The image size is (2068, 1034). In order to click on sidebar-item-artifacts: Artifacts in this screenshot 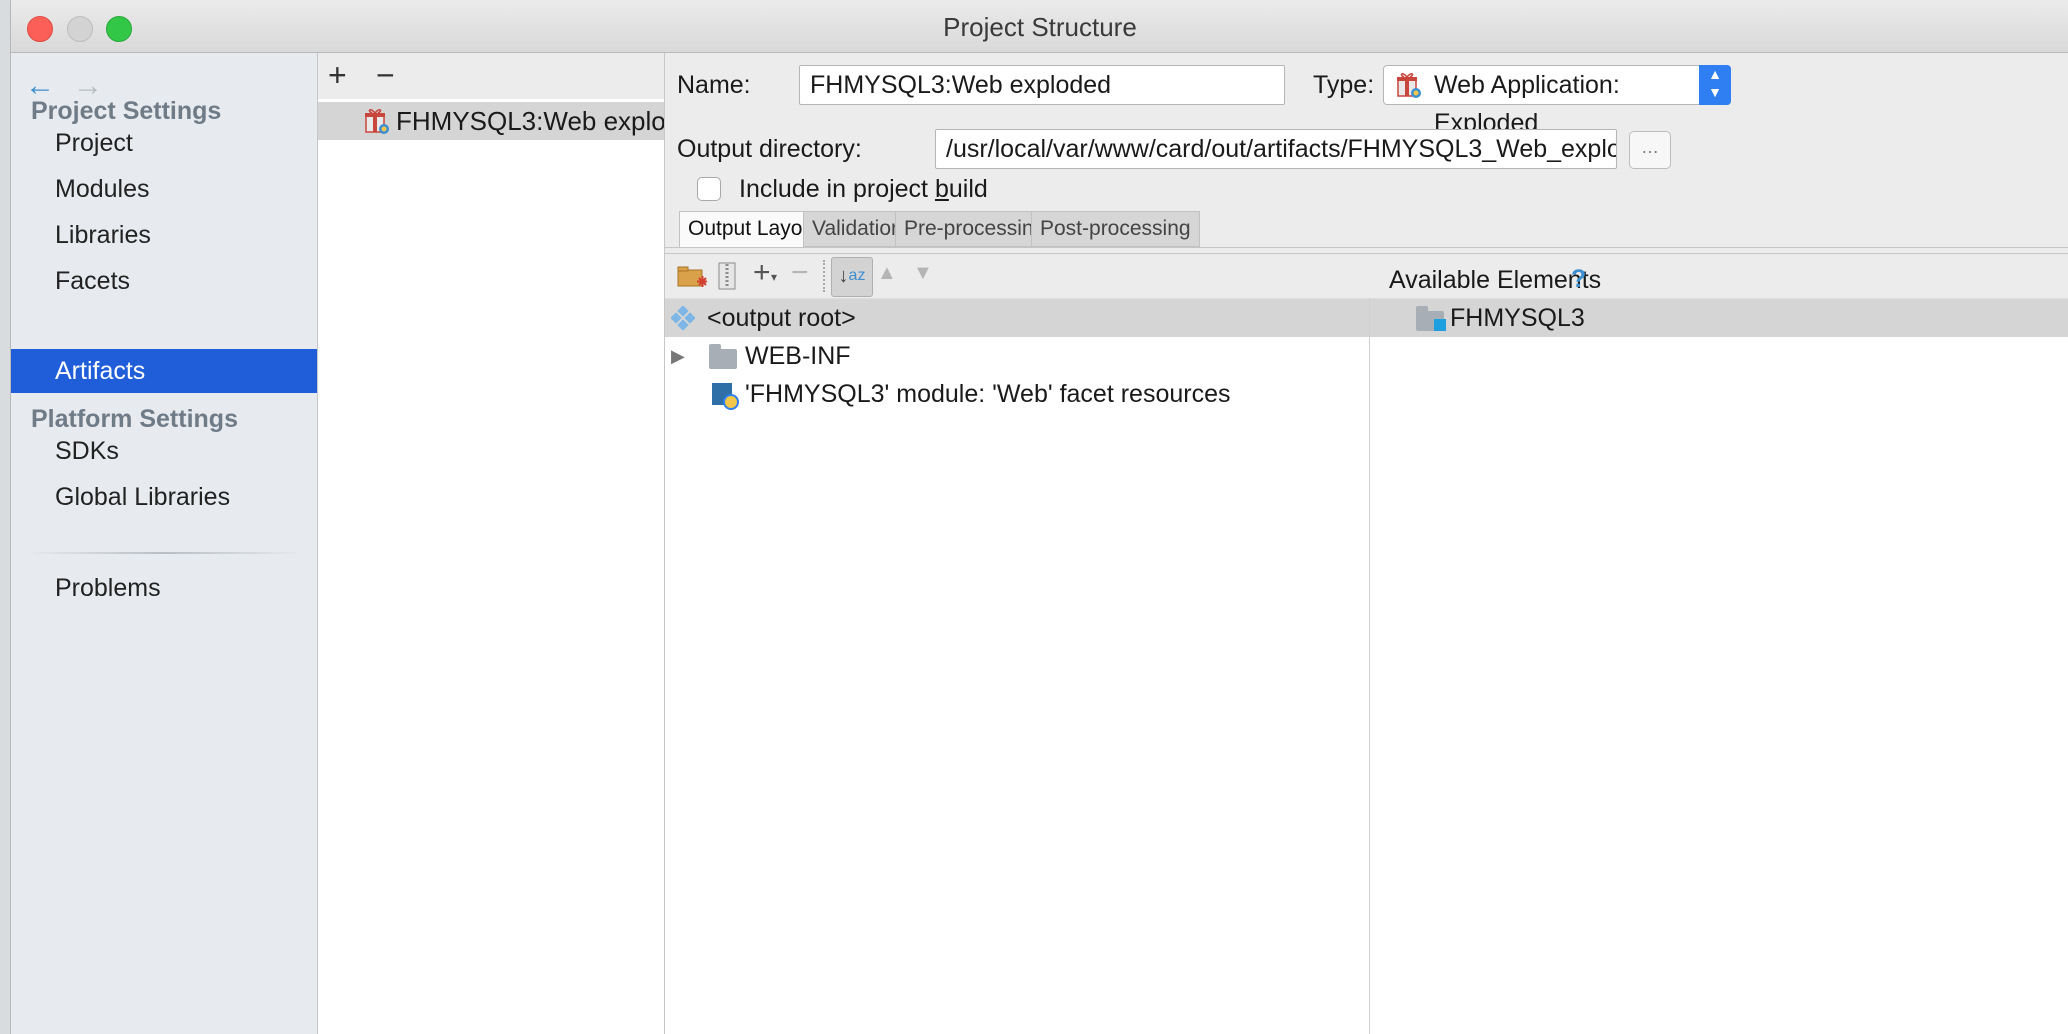, I will do `click(164, 371)`.